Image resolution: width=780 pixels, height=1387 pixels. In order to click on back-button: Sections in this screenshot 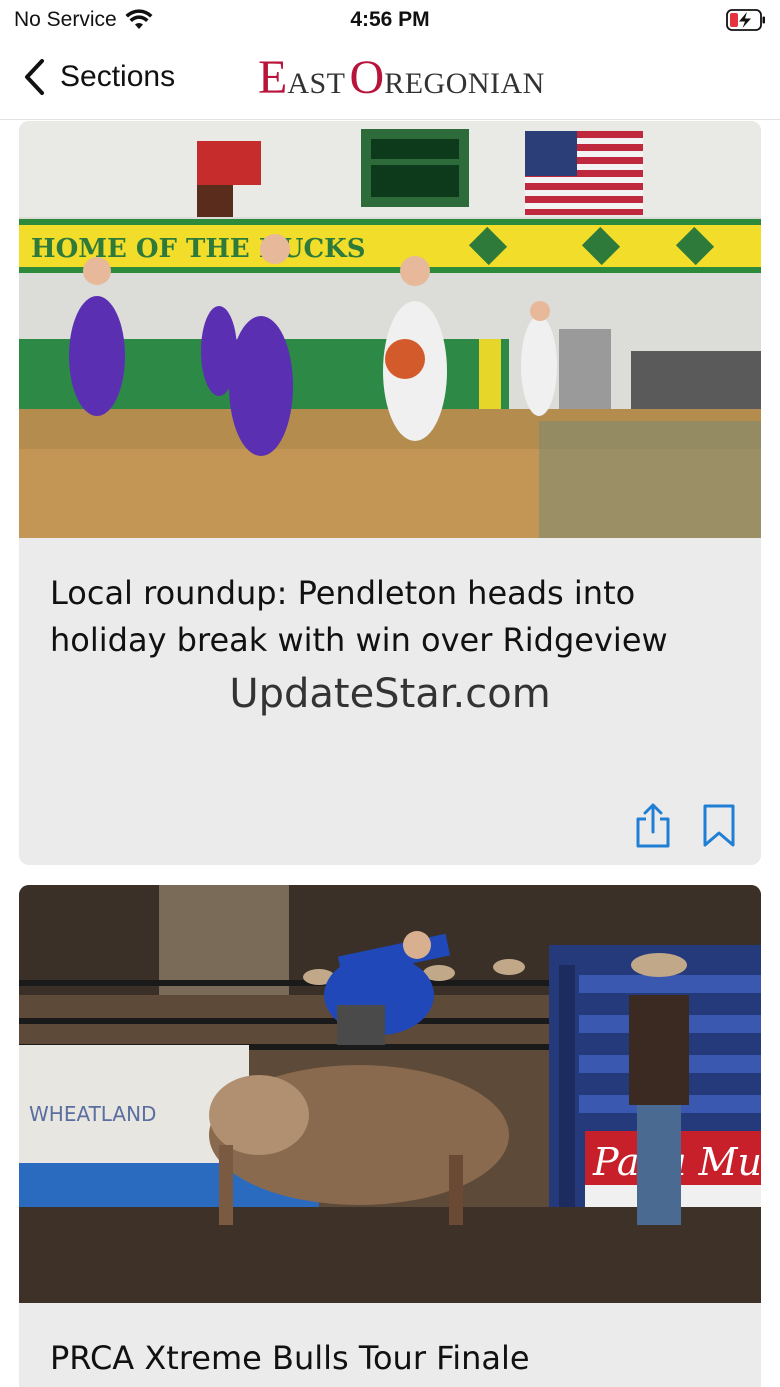, I will do `click(98, 77)`.